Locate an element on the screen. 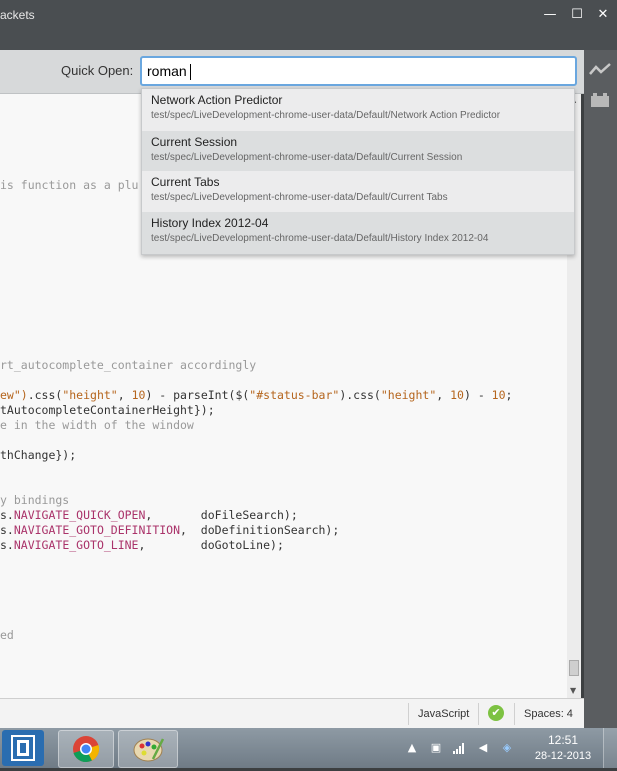  code-line: rt_autocomplete_container accordingly is located at coordinates (128, 365).